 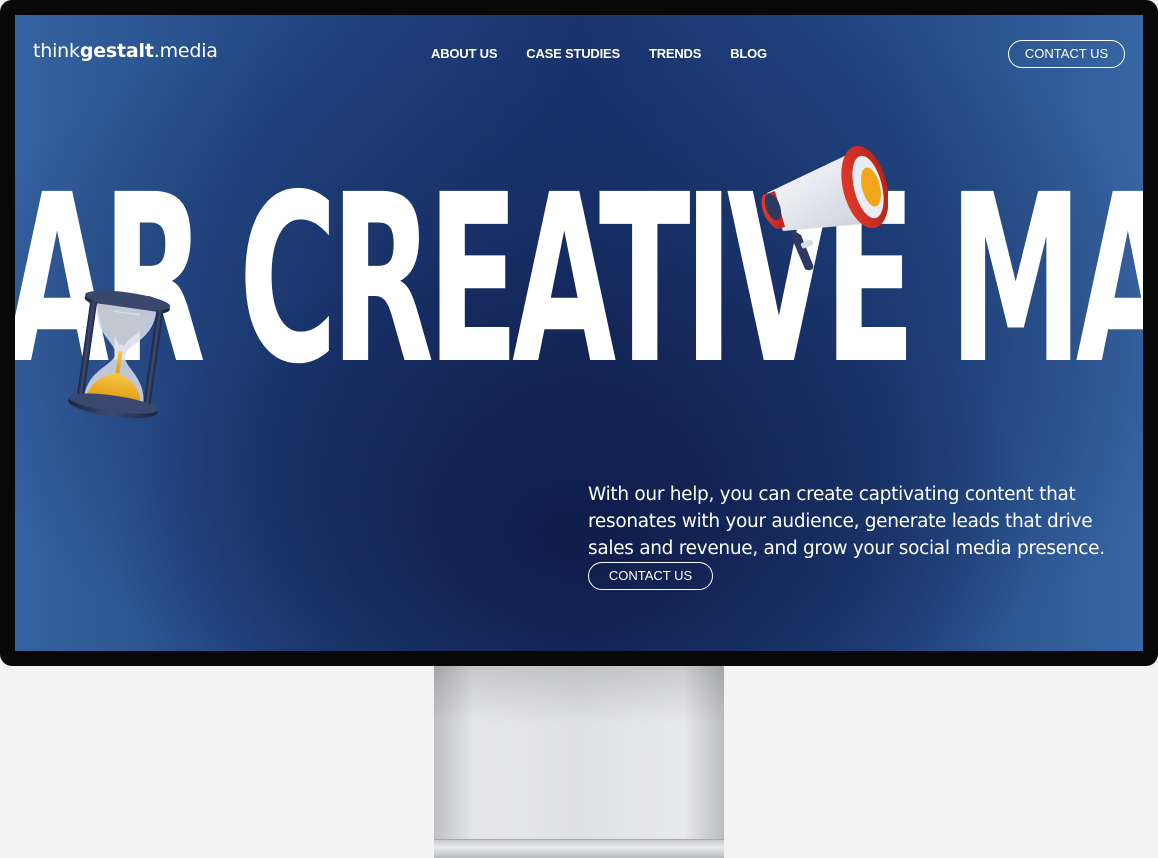 I want to click on nav-trends: TRENDS, so click(x=675, y=53).